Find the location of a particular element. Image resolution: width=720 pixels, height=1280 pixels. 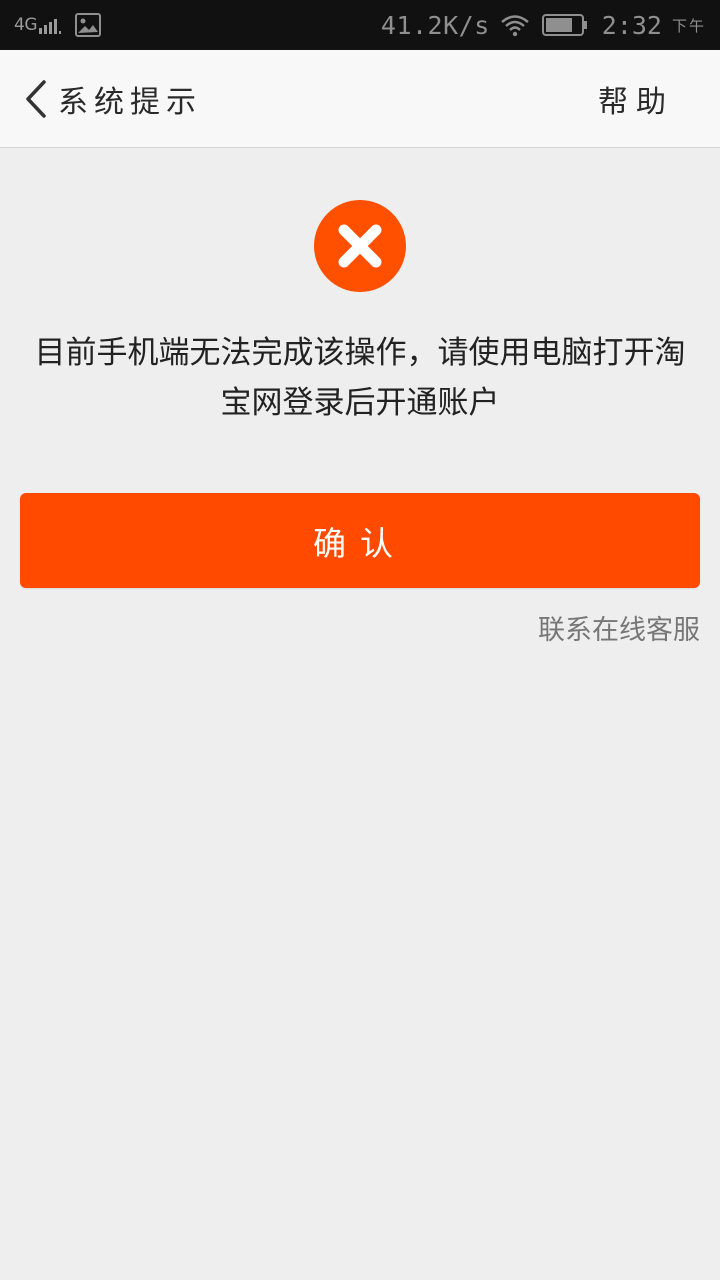

signal-icon is located at coordinates (51, 25).